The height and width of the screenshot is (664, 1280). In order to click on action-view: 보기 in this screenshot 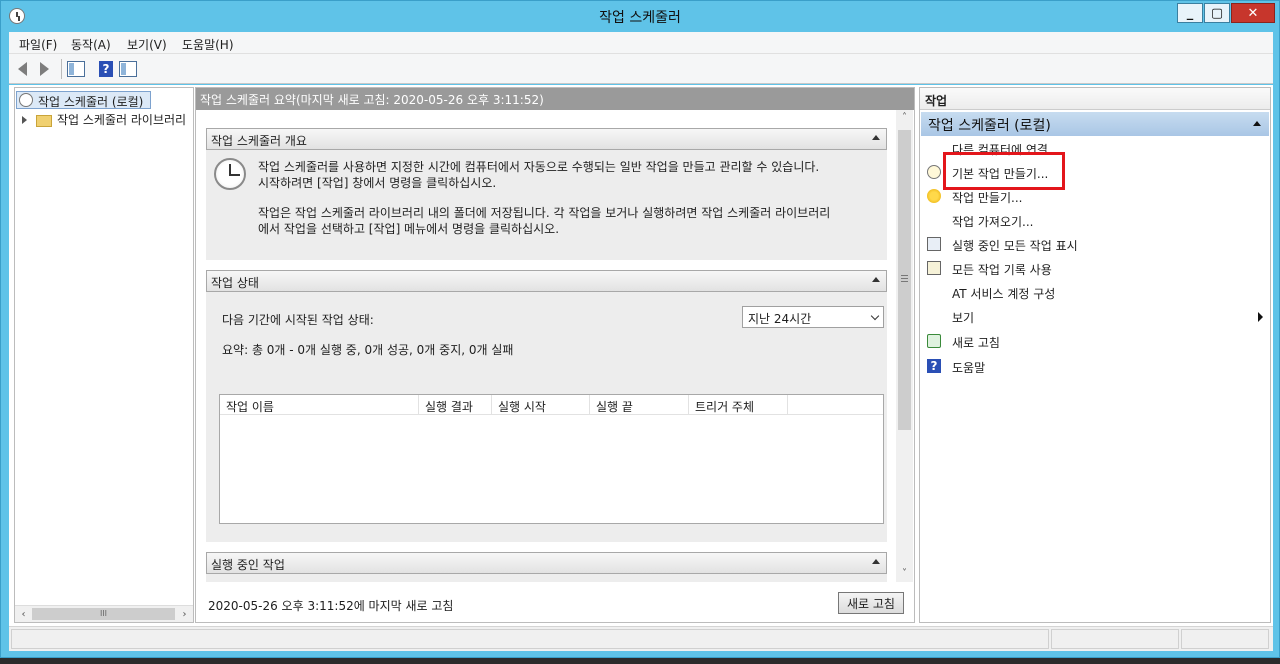, I will do `click(1095, 317)`.